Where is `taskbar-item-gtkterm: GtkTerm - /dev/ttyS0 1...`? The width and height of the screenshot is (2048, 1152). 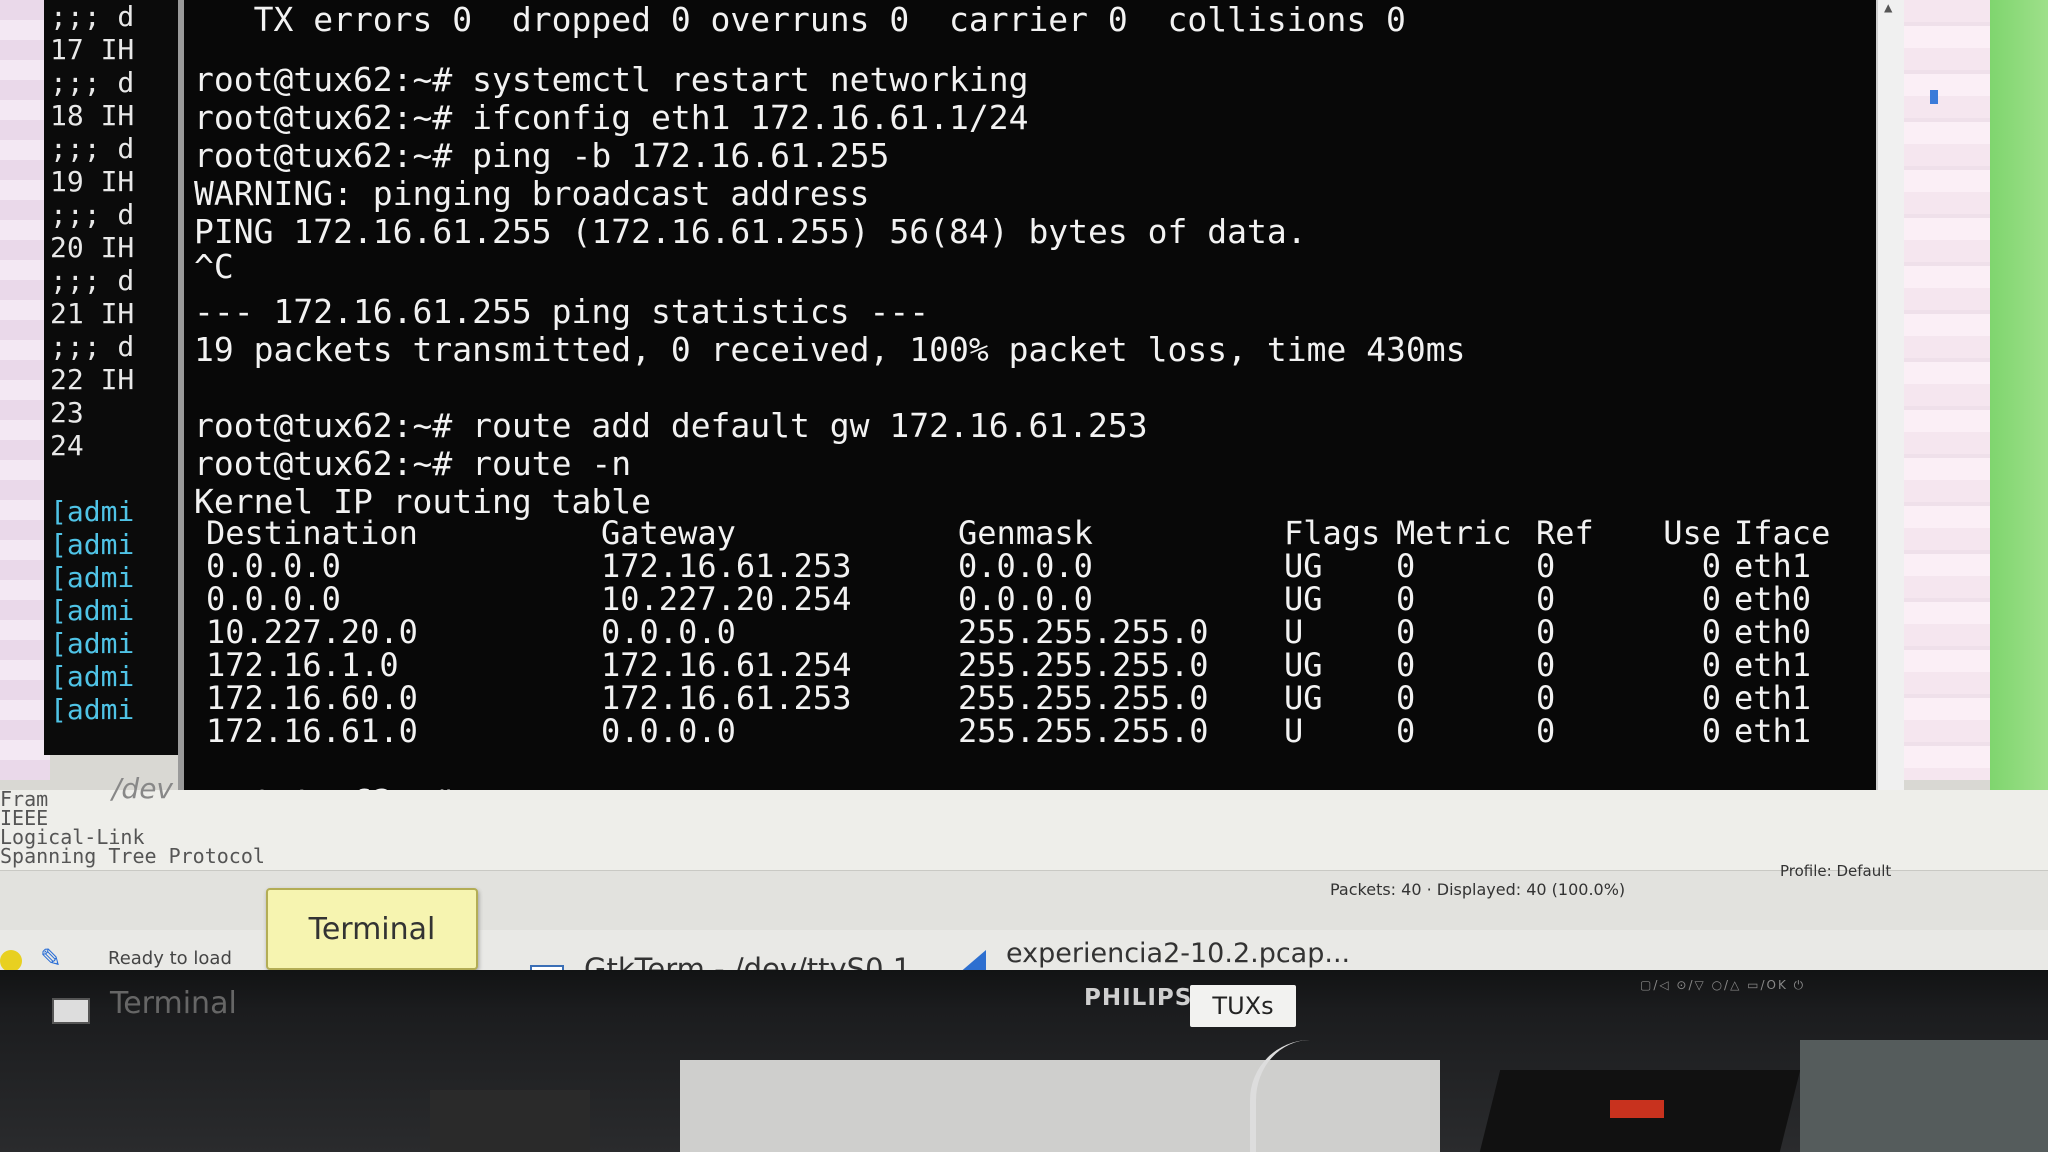 taskbar-item-gtkterm: GtkTerm - /dev/ttyS0 1... is located at coordinates (761, 961).